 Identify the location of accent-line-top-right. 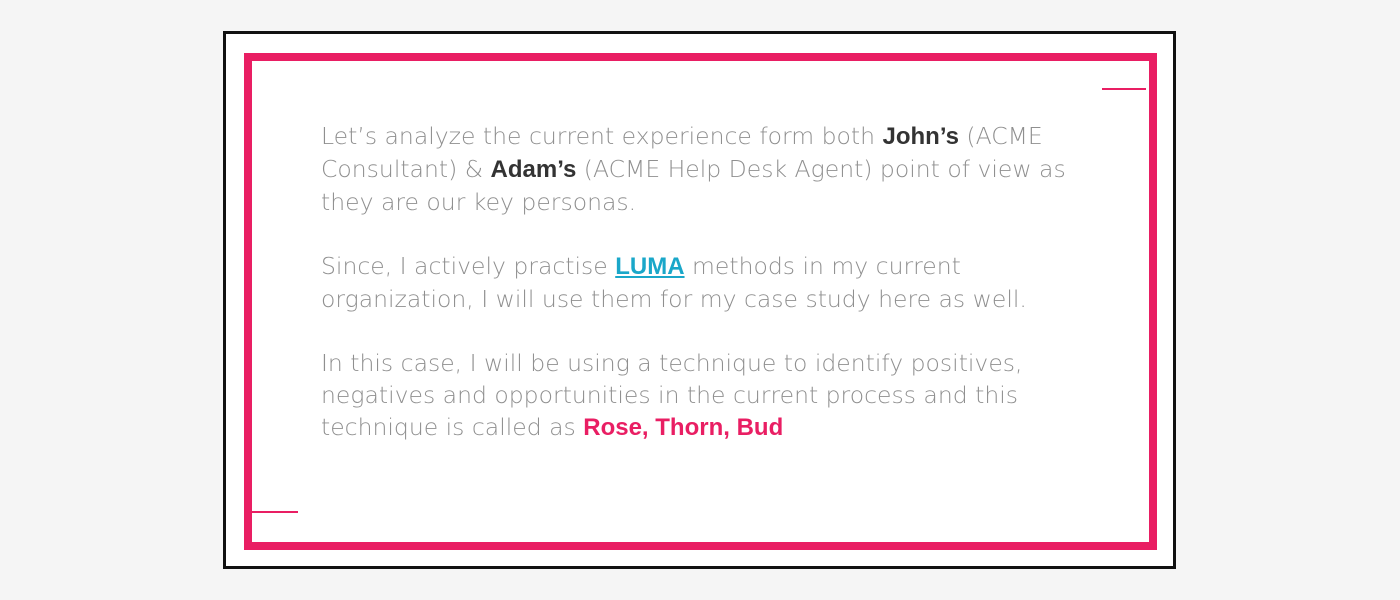
(1124, 89).